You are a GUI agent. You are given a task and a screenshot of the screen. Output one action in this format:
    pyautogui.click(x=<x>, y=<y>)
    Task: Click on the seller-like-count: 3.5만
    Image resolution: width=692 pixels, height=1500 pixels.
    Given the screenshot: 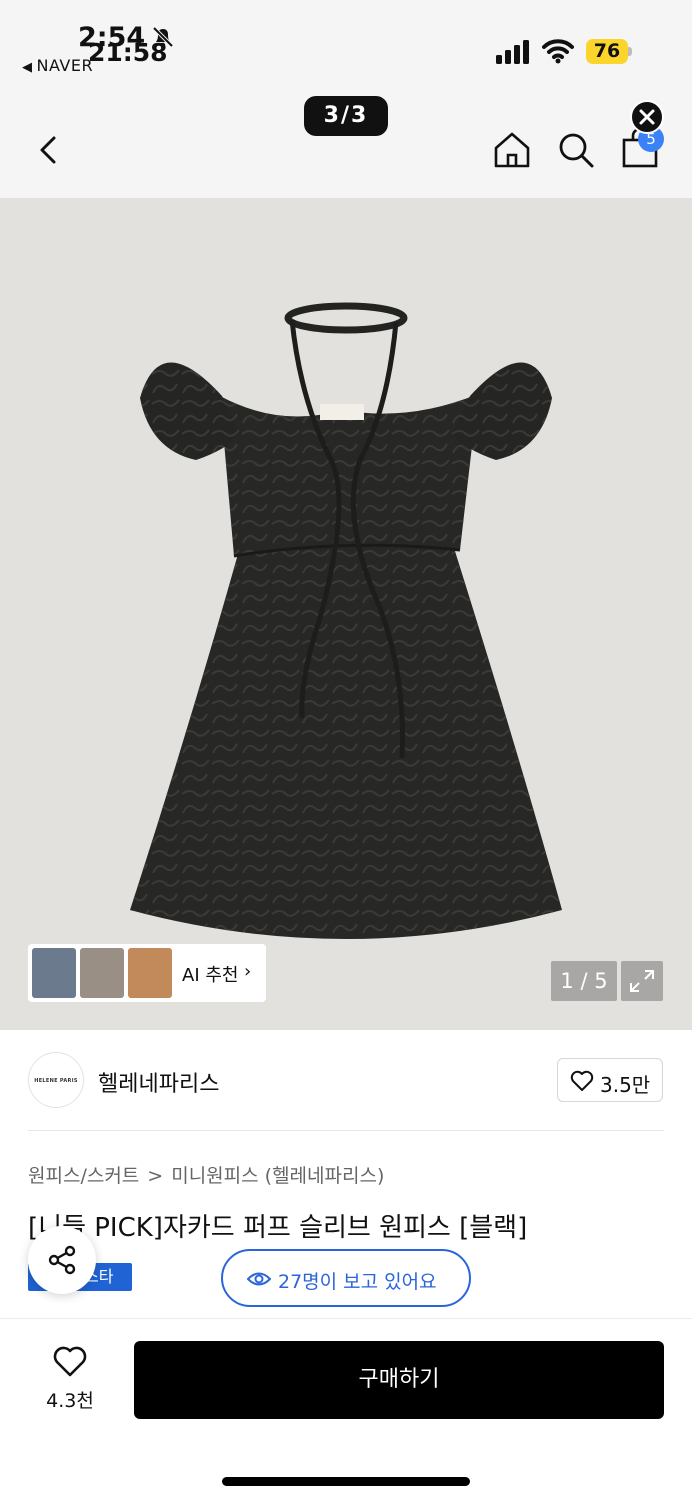 What is the action you would take?
    pyautogui.click(x=625, y=1085)
    